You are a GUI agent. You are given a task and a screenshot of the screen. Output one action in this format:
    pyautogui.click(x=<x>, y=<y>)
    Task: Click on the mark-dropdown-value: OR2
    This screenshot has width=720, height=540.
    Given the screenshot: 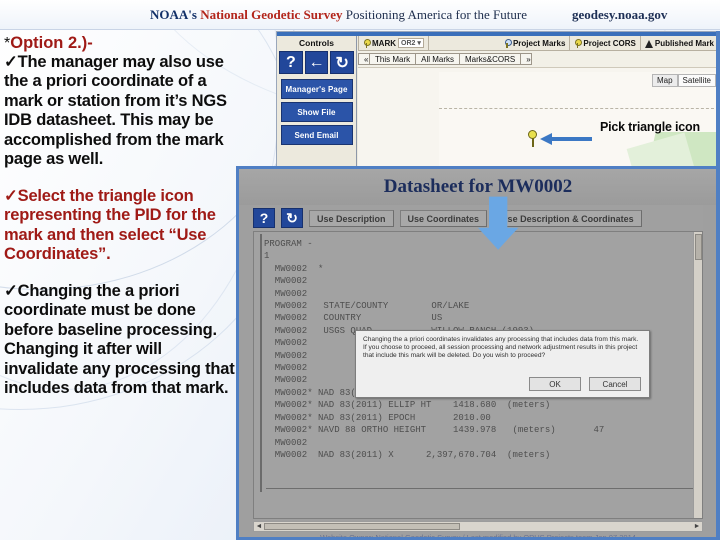 What is the action you would take?
    pyautogui.click(x=408, y=43)
    